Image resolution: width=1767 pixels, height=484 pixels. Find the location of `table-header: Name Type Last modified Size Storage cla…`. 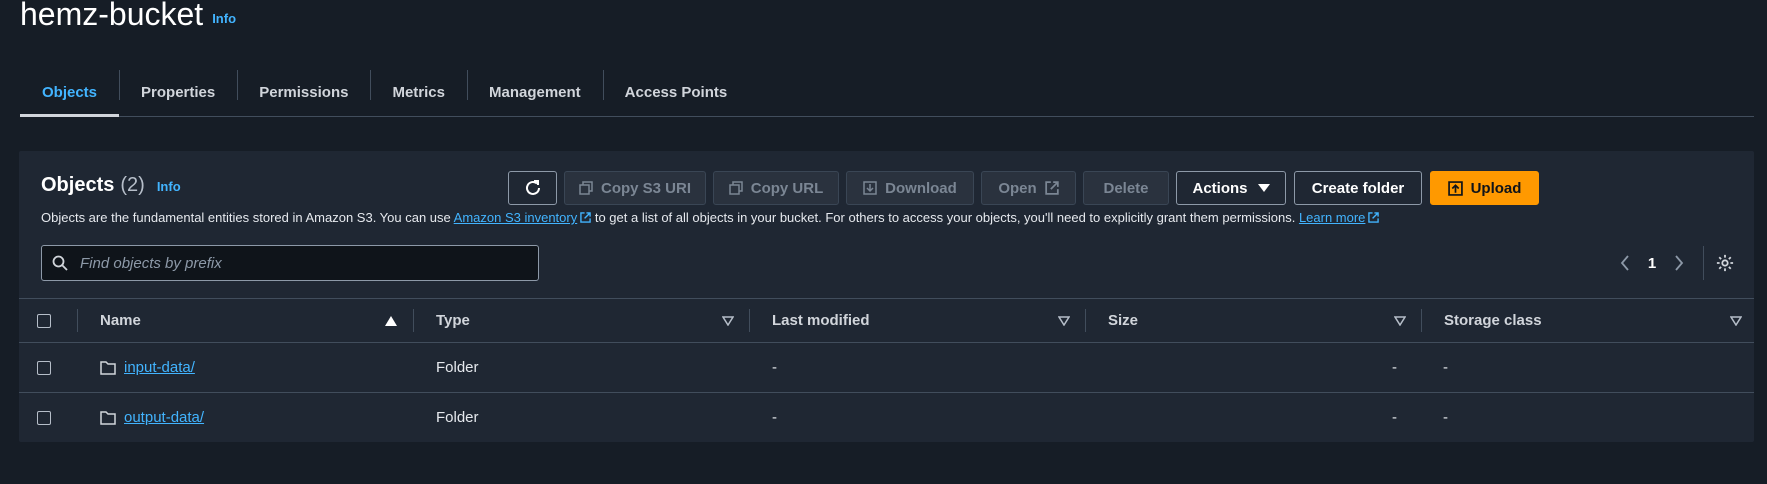

table-header: Name Type Last modified Size Storage cla… is located at coordinates (886, 320).